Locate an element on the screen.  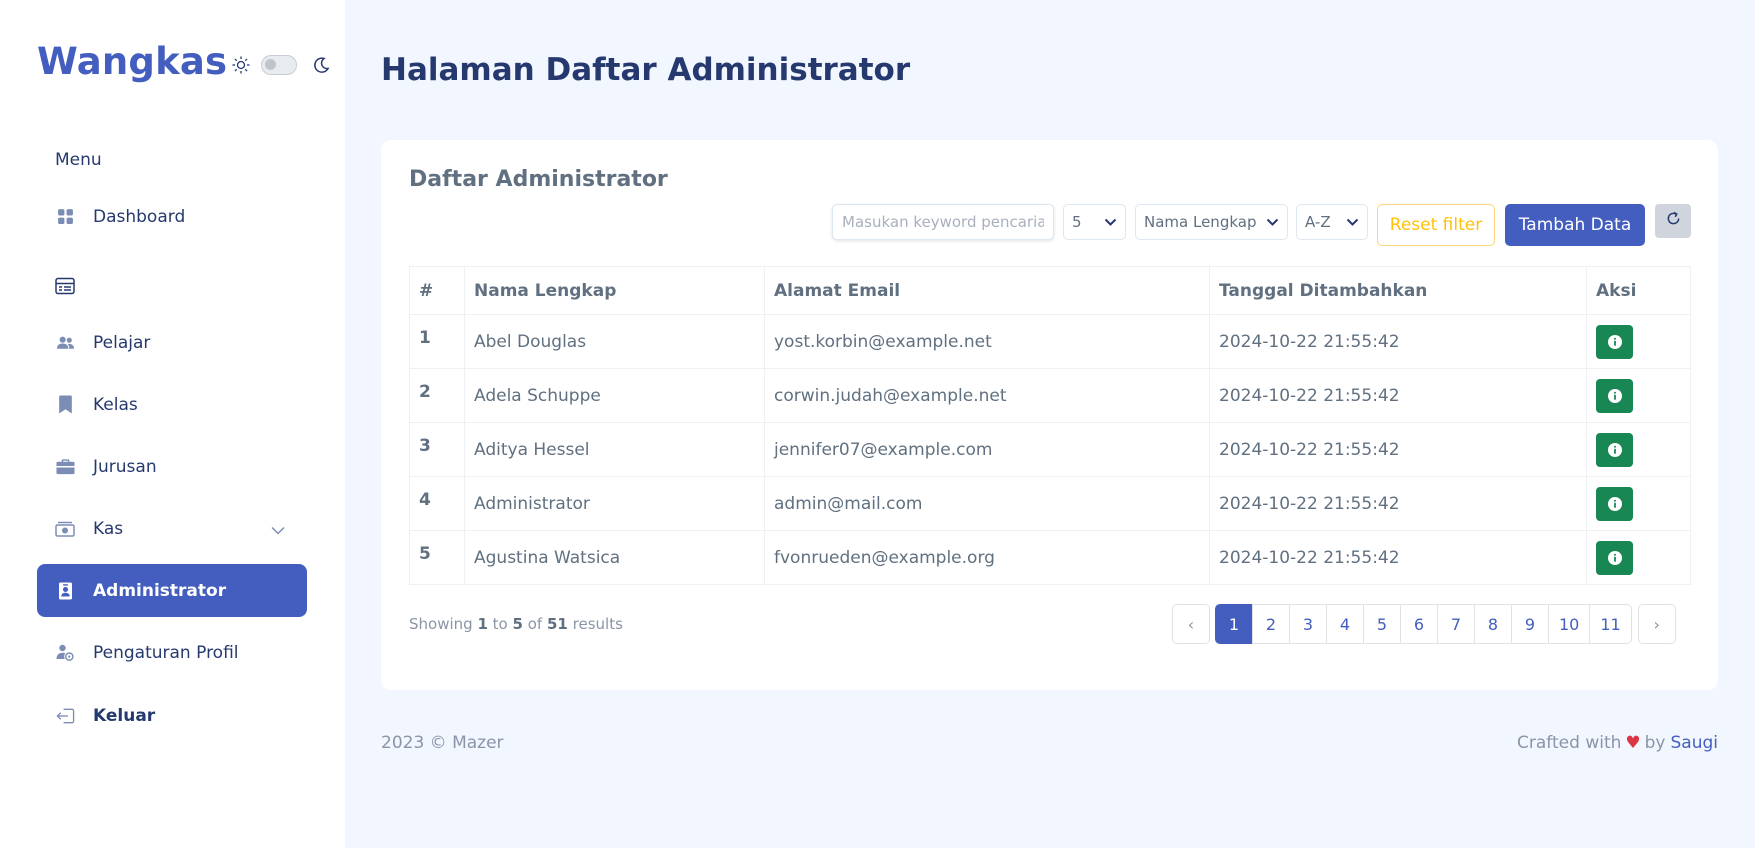
people-icon is located at coordinates (65, 343).